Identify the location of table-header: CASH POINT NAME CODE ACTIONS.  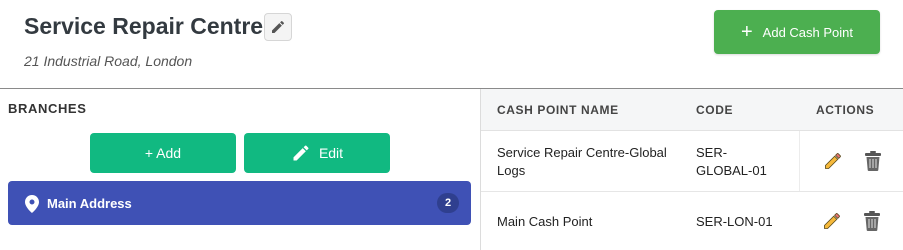
(692, 110).